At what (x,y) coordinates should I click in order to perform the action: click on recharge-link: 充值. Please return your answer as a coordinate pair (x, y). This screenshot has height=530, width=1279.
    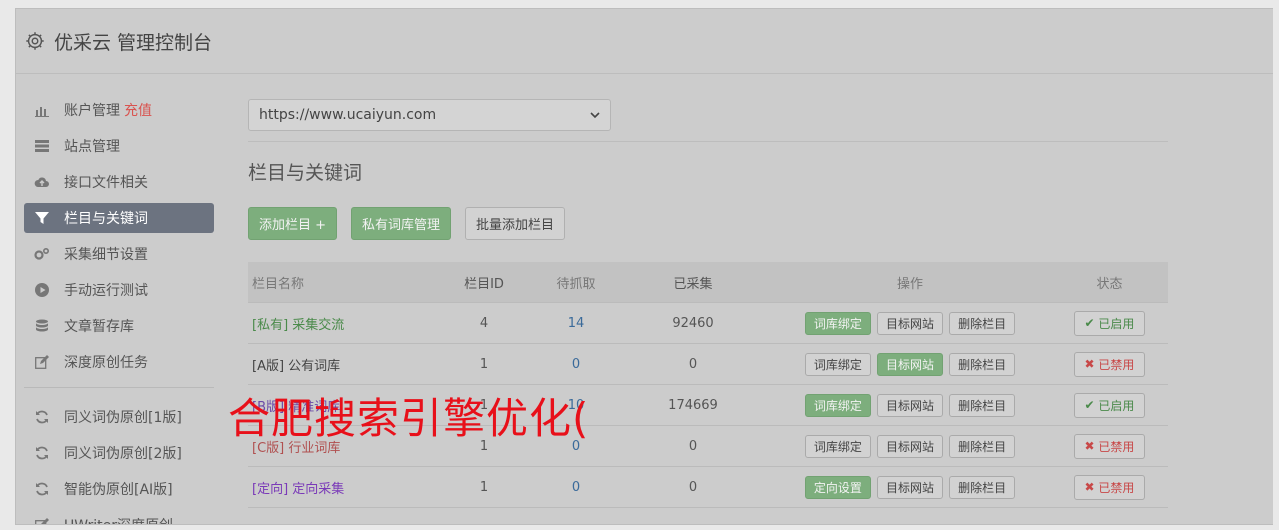
    Looking at the image, I should click on (138, 110).